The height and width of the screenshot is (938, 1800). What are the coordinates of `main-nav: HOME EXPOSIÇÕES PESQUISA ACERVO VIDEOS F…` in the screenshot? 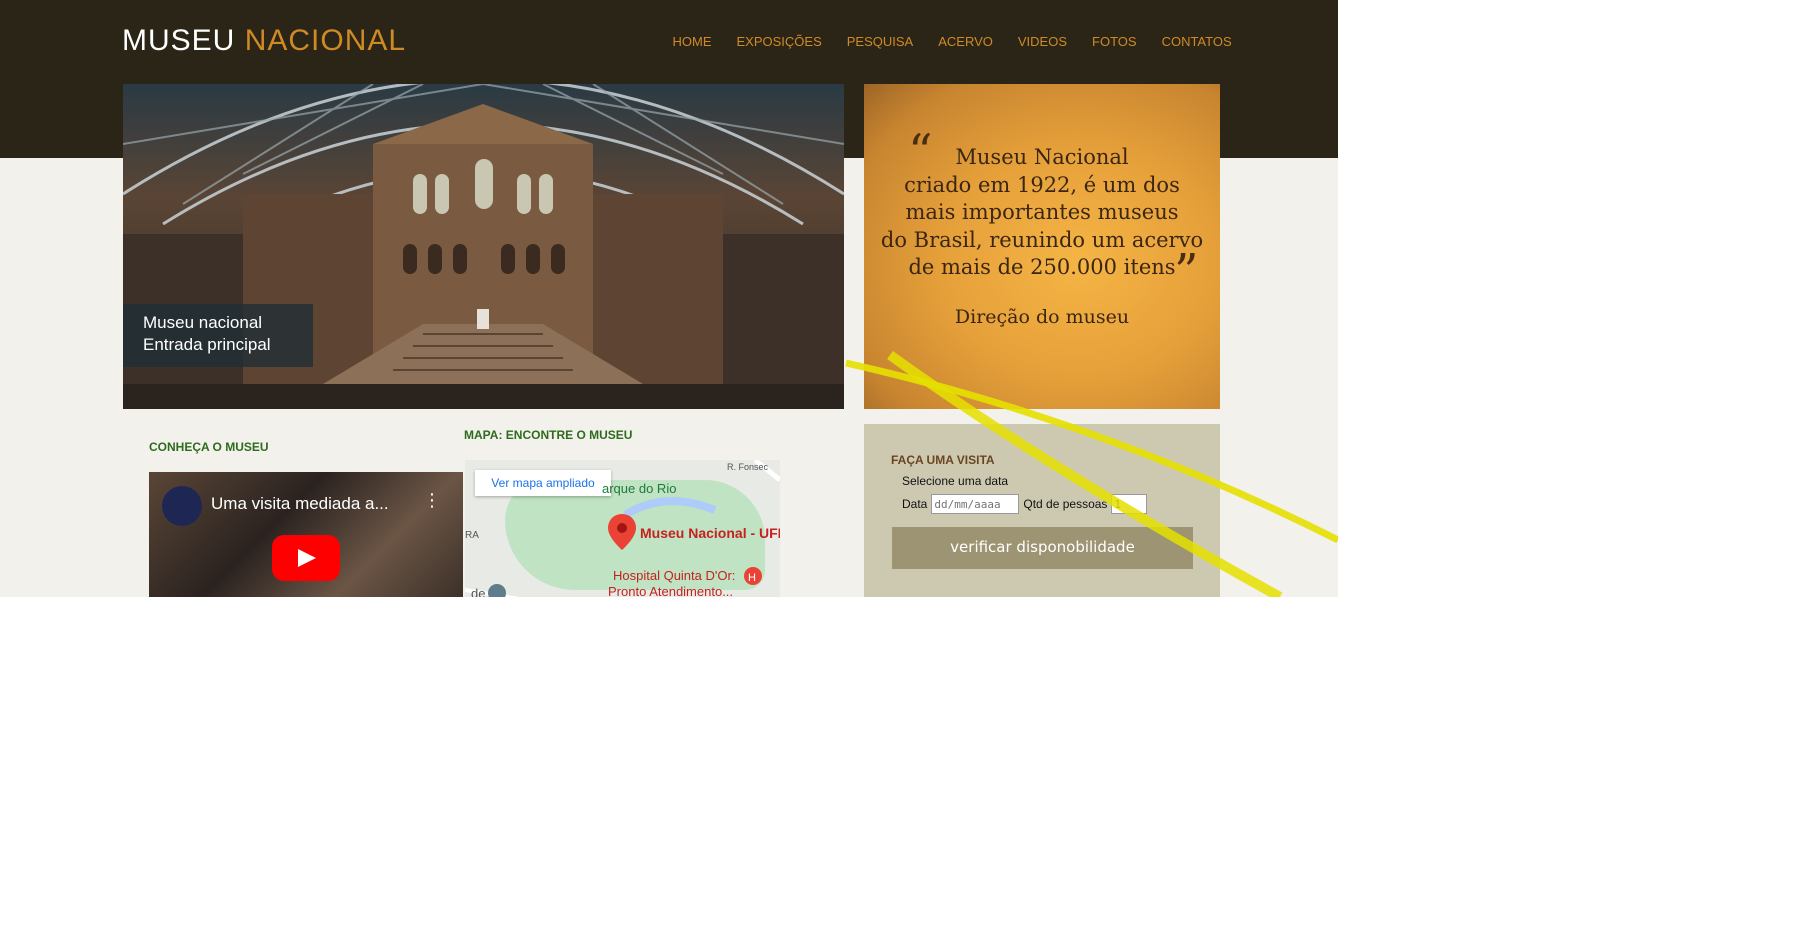 It's located at (952, 41).